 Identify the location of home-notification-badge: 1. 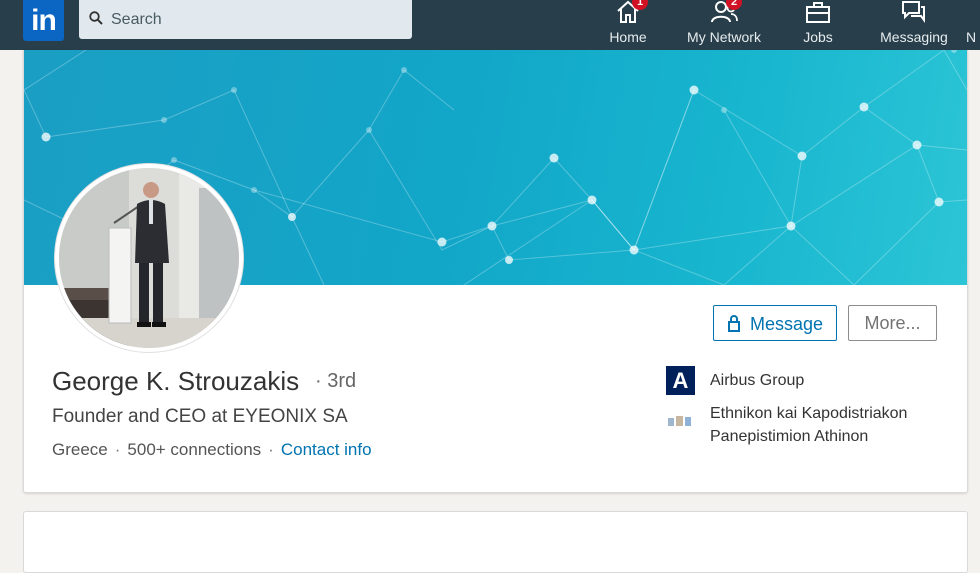
(640, 5).